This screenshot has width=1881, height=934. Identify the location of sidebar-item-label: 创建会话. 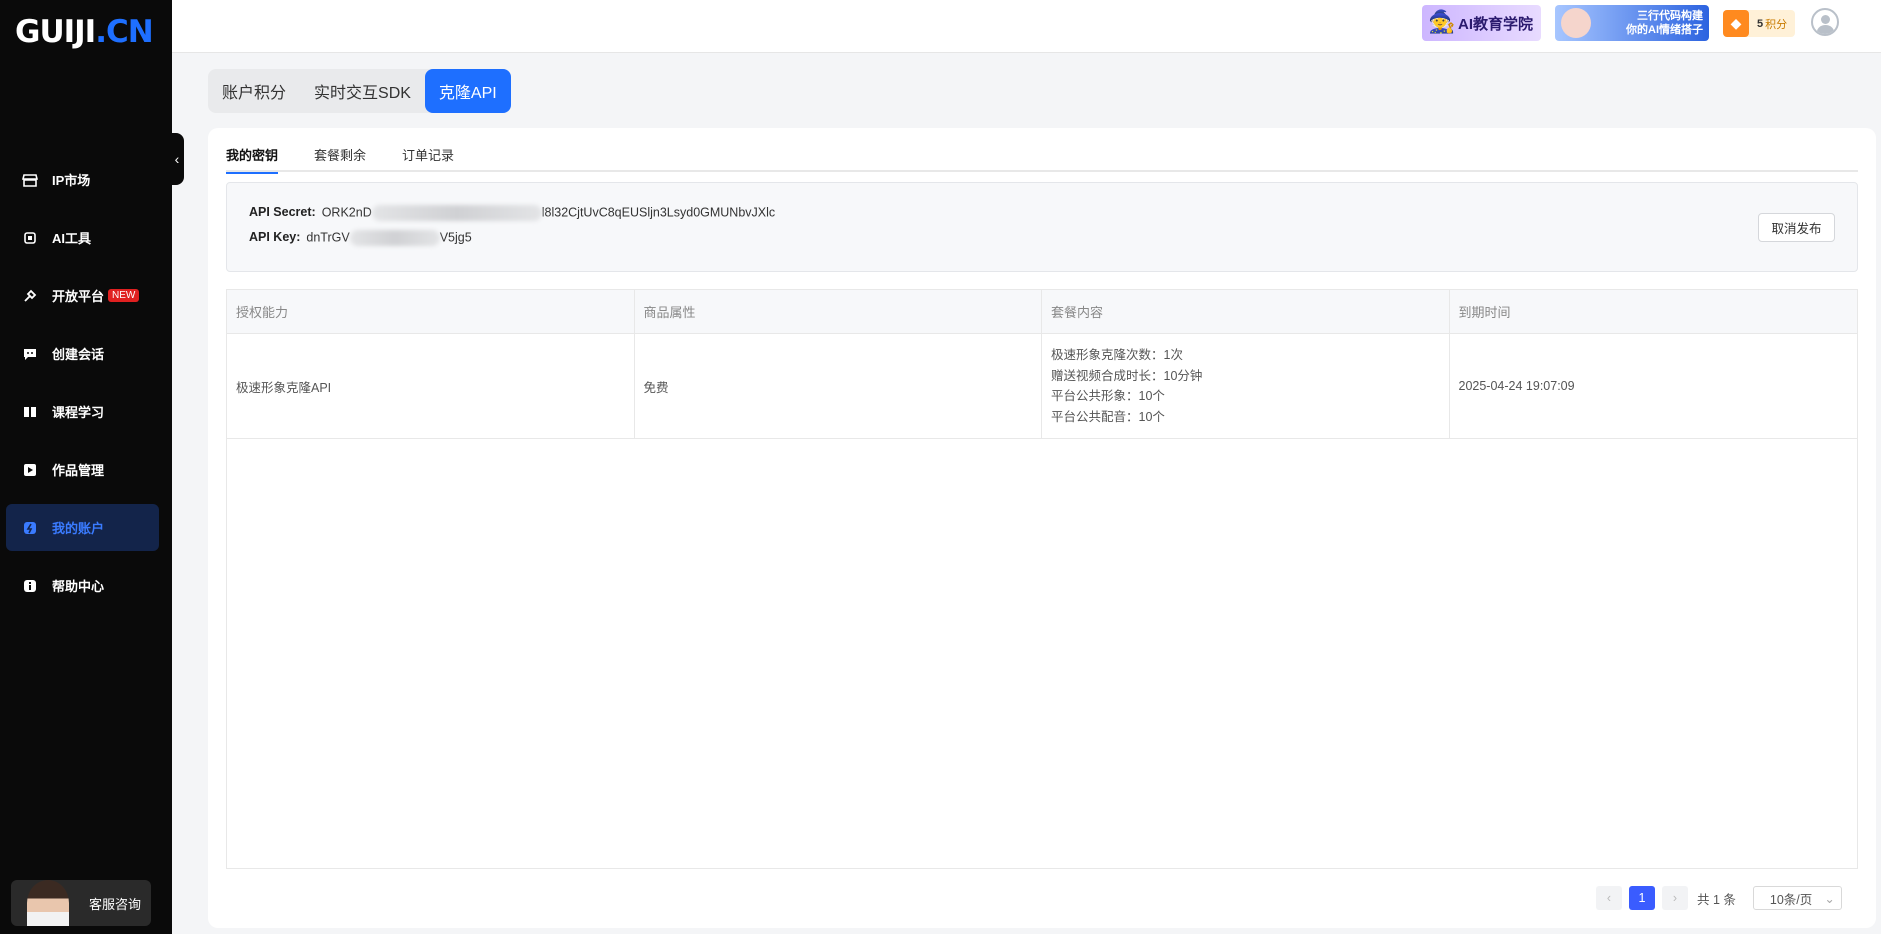
(78, 354).